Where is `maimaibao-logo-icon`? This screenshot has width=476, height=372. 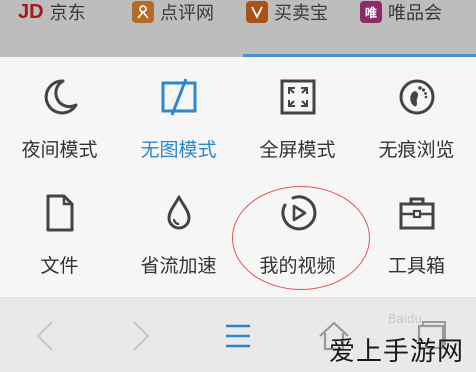
maimaibao-logo-icon is located at coordinates (257, 12).